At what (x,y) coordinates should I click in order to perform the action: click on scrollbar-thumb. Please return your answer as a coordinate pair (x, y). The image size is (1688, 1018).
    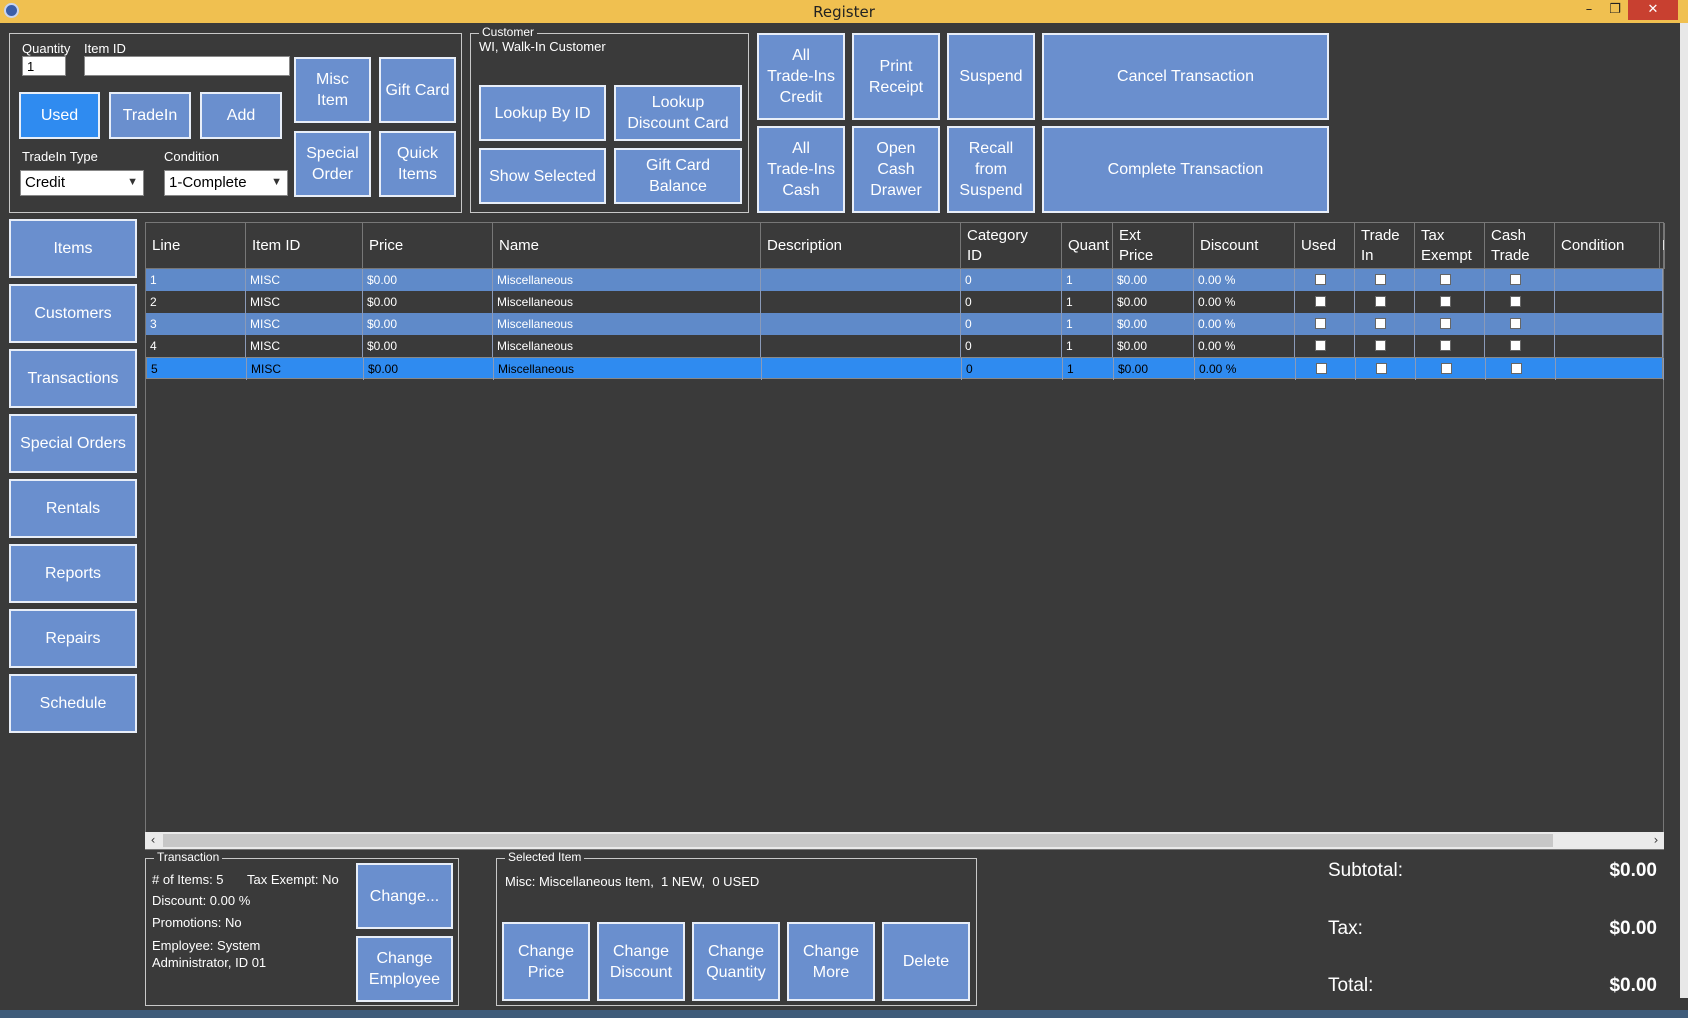
    Looking at the image, I should click on (858, 840).